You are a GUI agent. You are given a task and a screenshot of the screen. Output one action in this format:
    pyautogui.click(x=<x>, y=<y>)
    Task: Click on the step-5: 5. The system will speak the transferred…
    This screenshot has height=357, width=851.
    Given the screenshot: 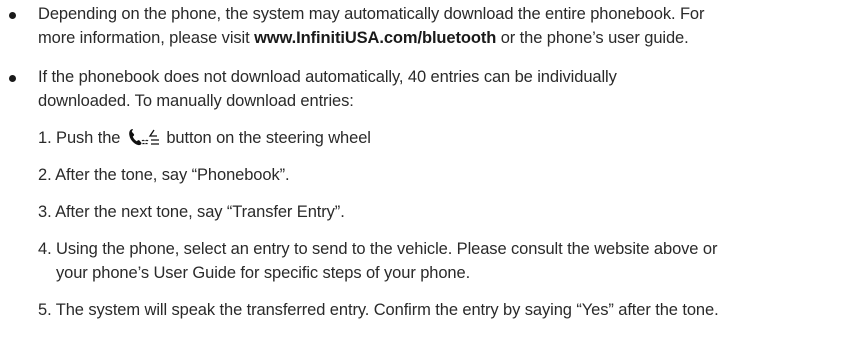 What is the action you would take?
    pyautogui.click(x=378, y=310)
    